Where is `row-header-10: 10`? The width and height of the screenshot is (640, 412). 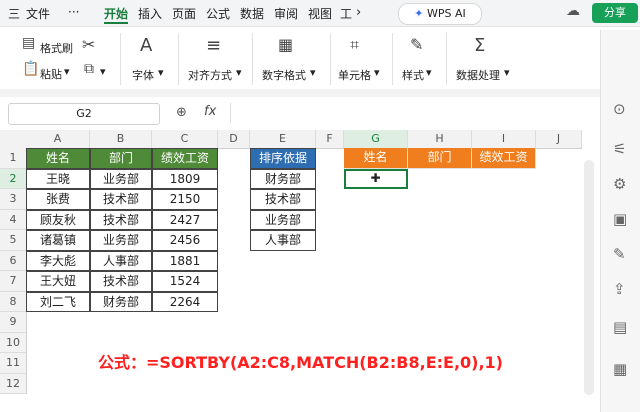
row-header-10: 10 is located at coordinates (13, 342).